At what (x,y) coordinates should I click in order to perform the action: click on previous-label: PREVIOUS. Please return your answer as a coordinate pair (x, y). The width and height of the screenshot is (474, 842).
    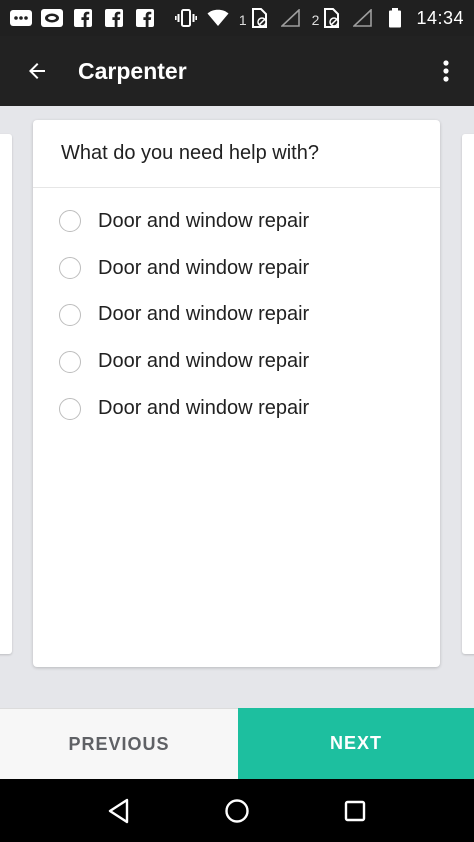
    Looking at the image, I should click on (119, 743).